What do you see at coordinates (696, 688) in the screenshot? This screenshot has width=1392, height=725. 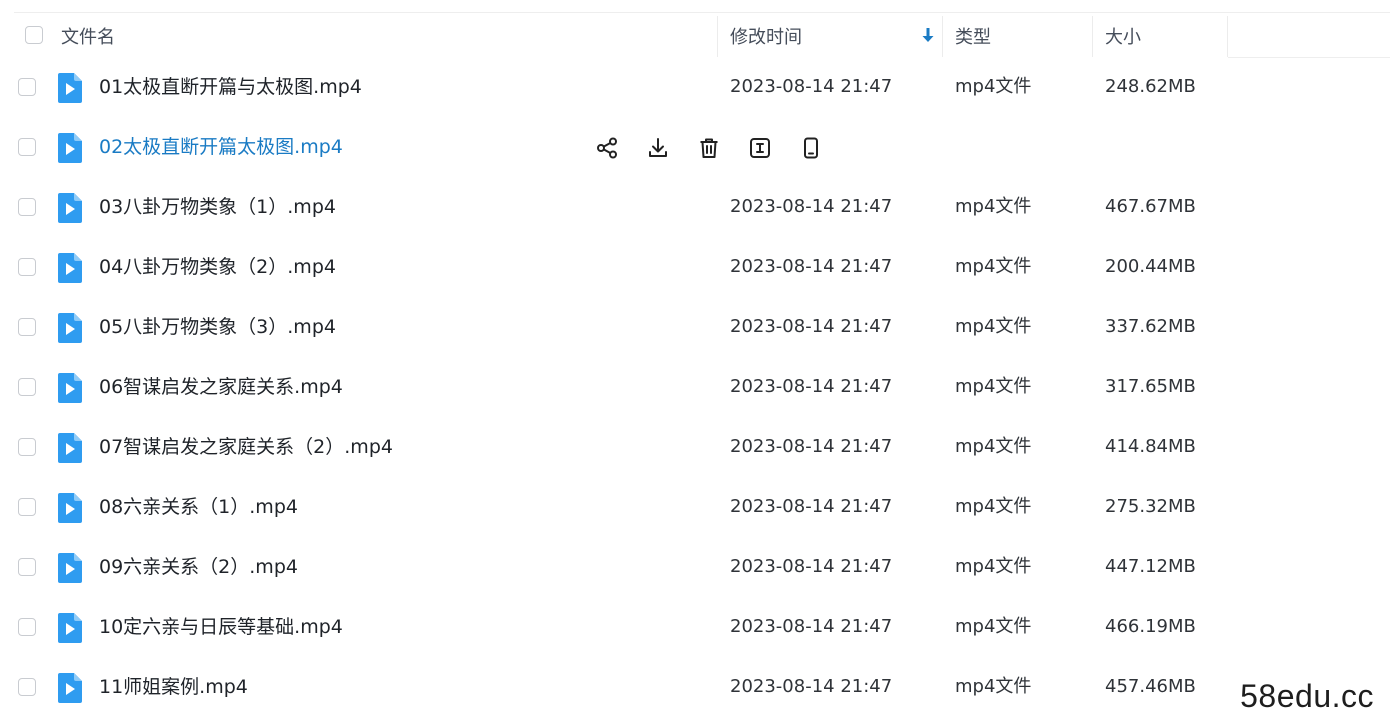 I see `file-row: 11师姐案例.mp4 2023-08-14 21:47 mp4文件 457.46MB` at bounding box center [696, 688].